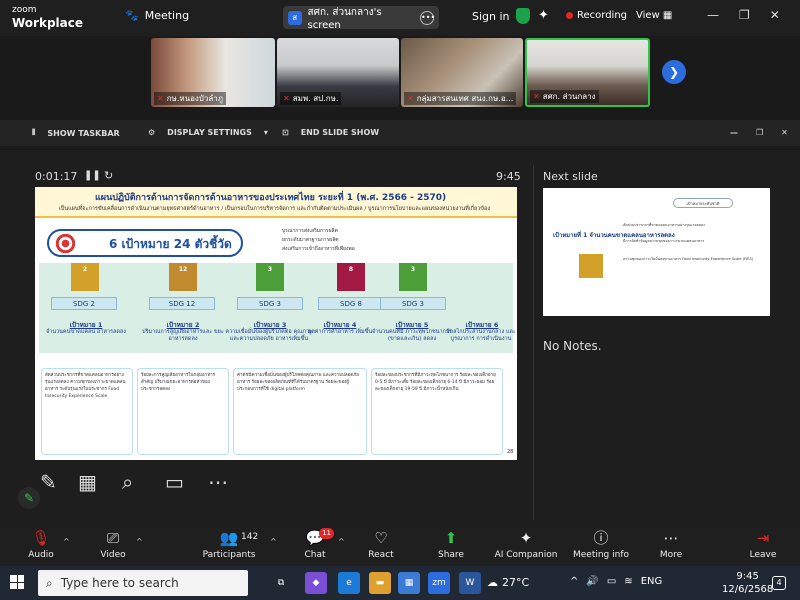 Image resolution: width=800 pixels, height=600 pixels. What do you see at coordinates (341, 541) in the screenshot?
I see `chat-options-caret: ^` at bounding box center [341, 541].